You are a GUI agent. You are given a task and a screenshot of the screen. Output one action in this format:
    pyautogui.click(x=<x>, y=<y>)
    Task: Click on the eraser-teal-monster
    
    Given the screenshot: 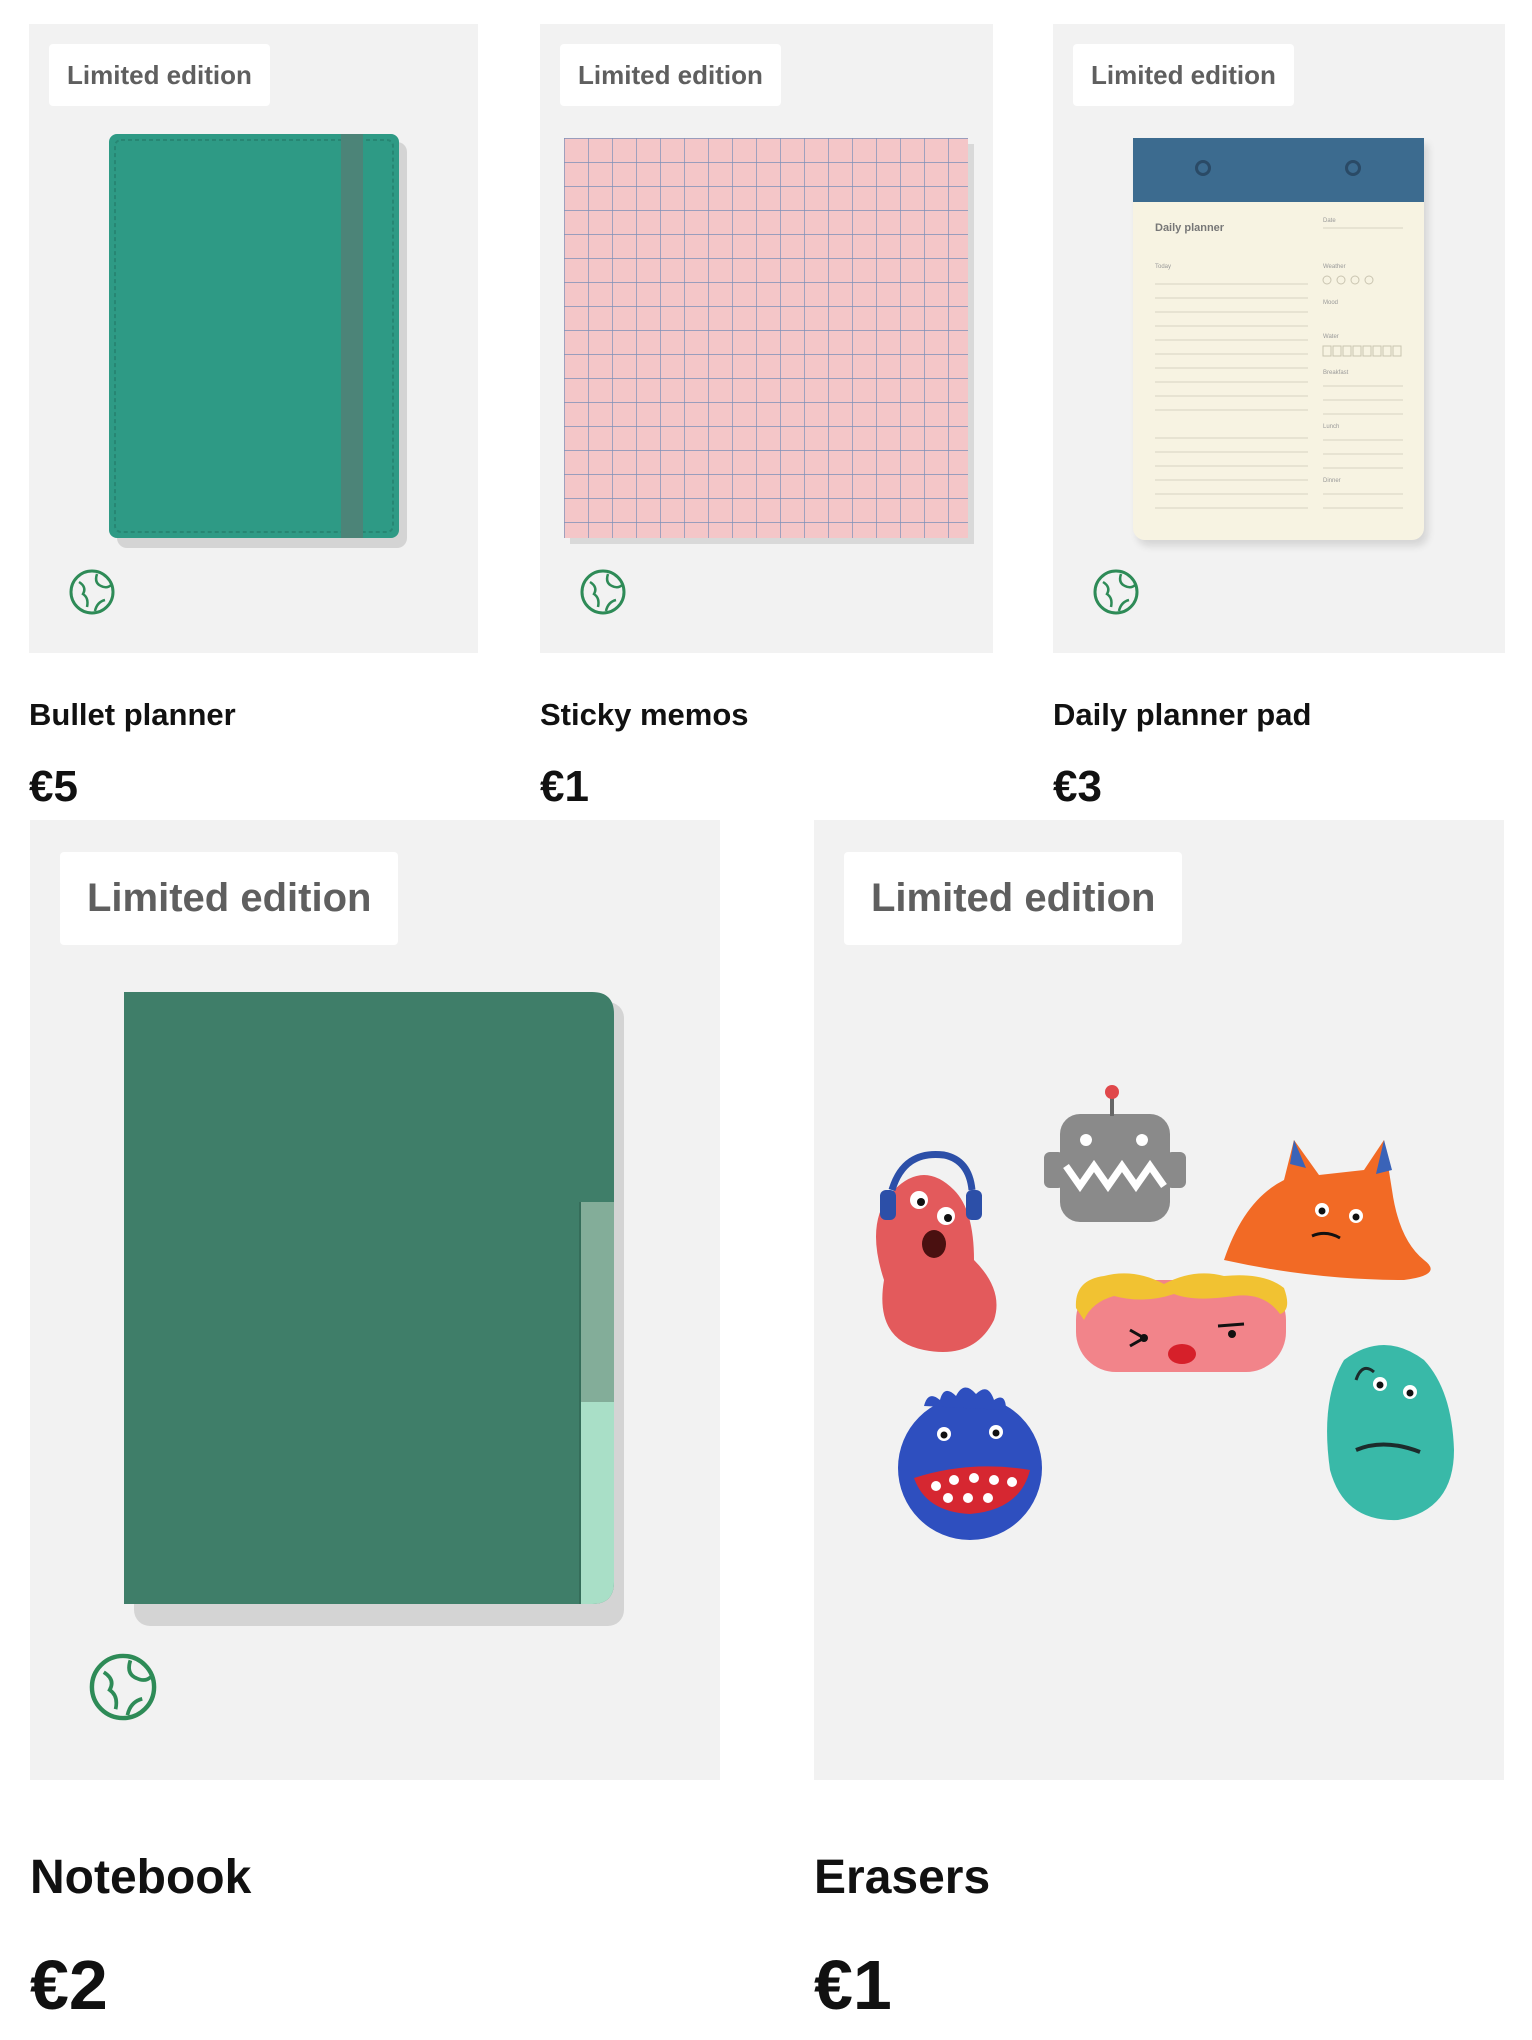 What is the action you would take?
    pyautogui.click(x=1390, y=1433)
    